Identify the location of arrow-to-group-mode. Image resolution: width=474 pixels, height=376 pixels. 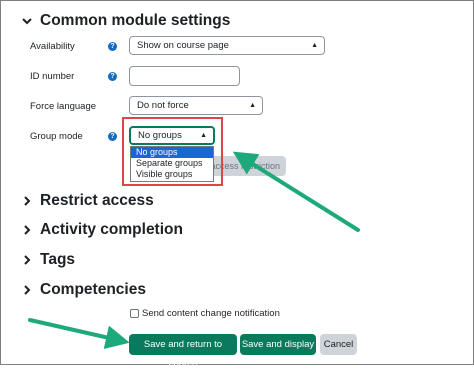
(296, 191).